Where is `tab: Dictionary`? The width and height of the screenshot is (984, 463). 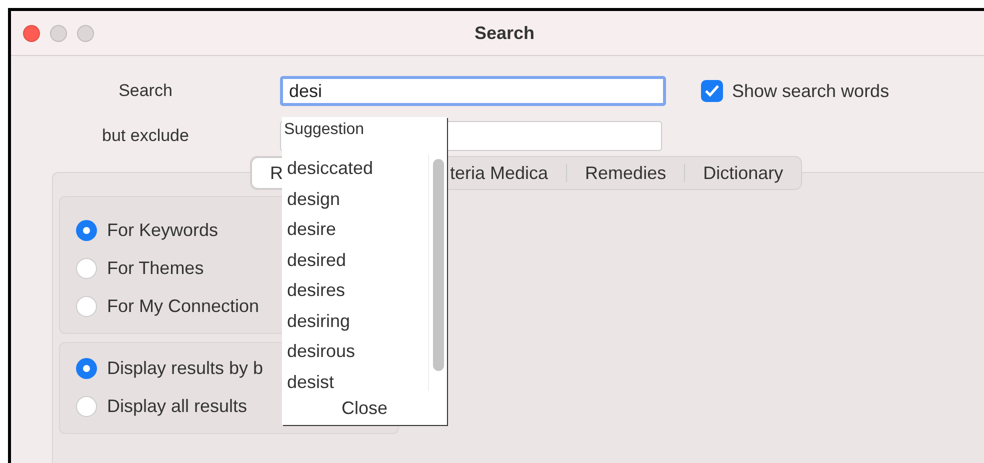 tab: Dictionary is located at coordinates (743, 173).